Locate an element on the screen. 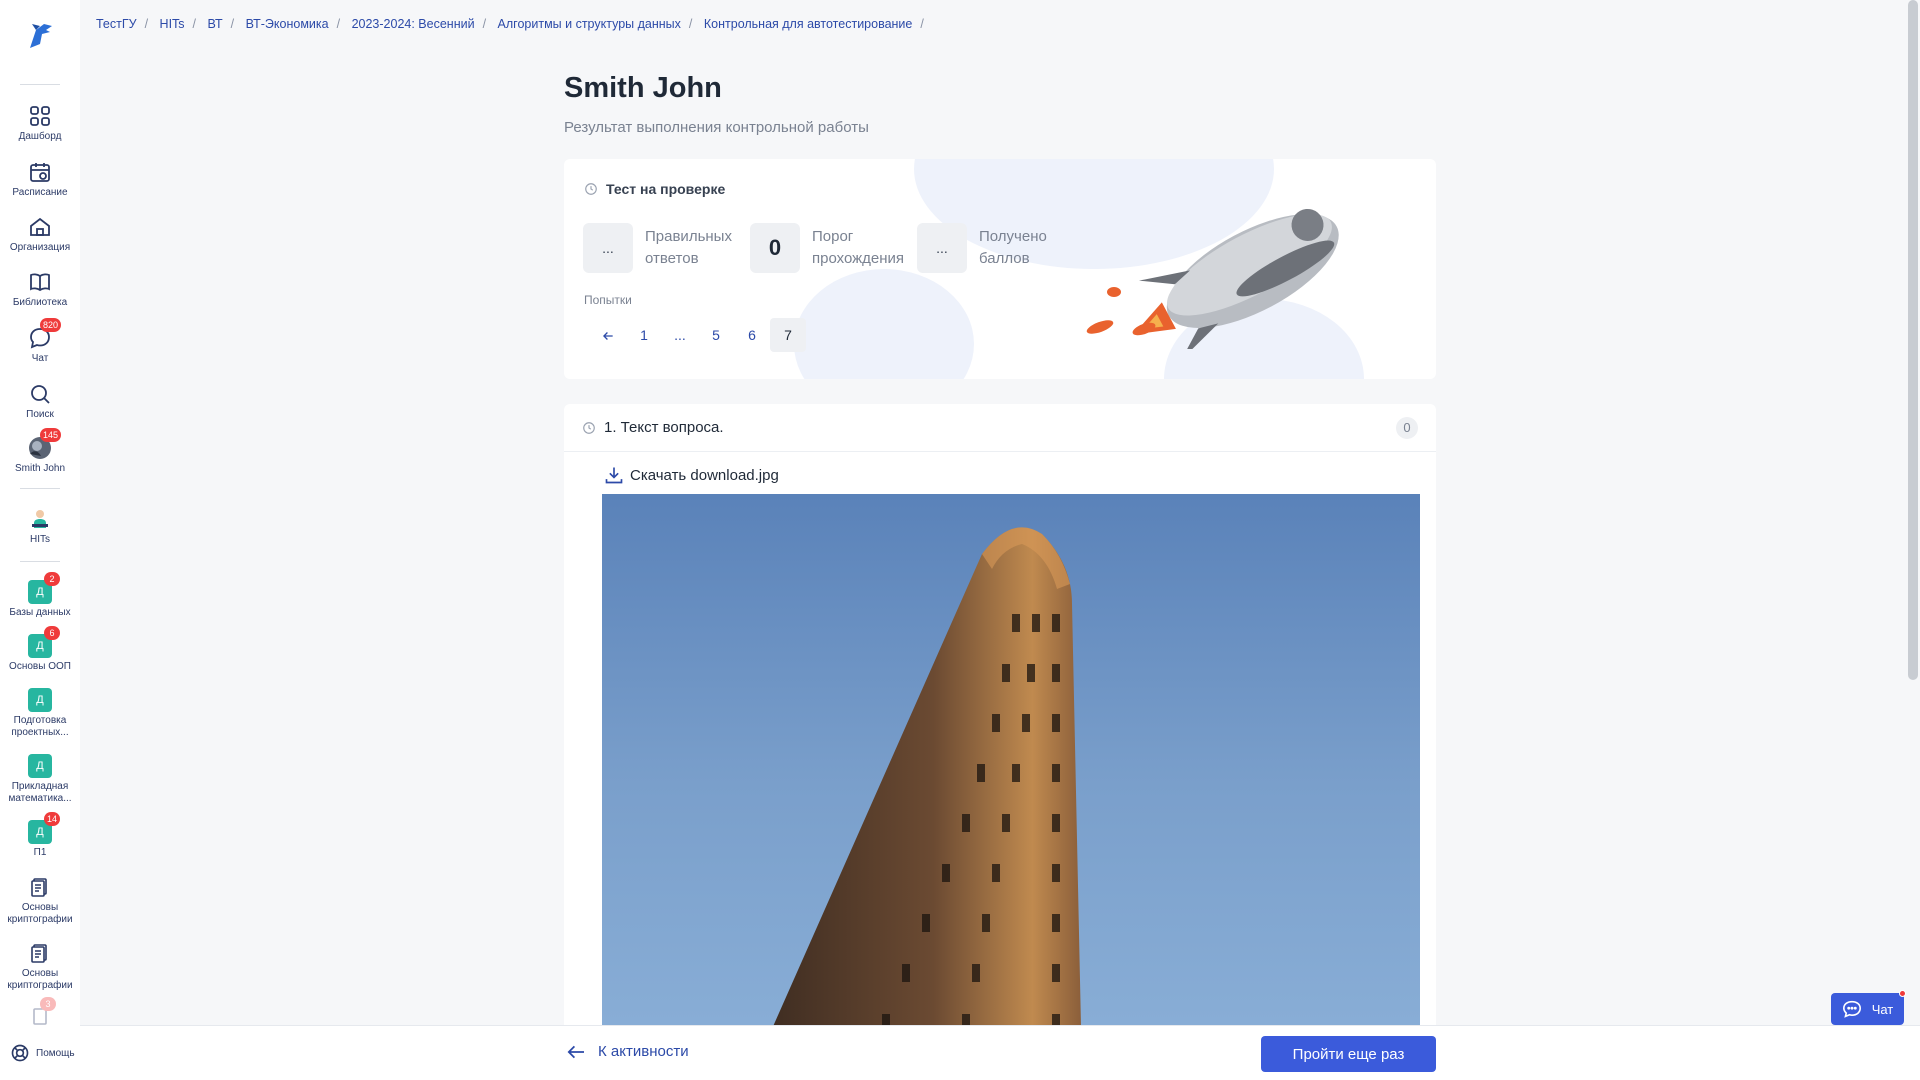  sidebar-item-organization: Организация is located at coordinates (40, 234).